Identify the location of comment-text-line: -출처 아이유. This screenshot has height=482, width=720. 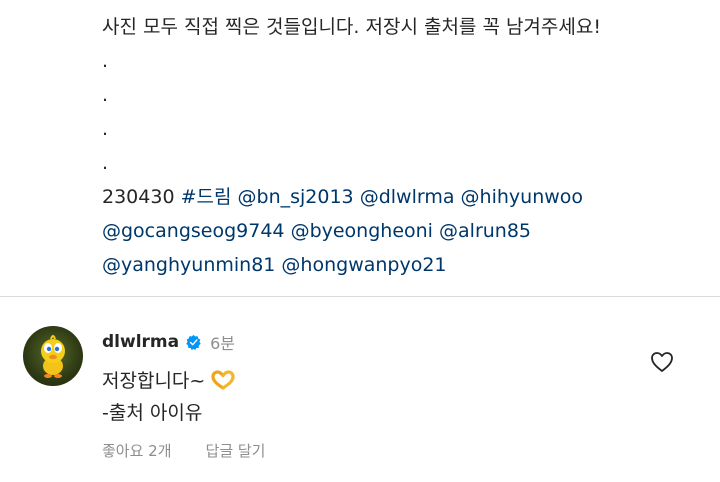
(152, 413).